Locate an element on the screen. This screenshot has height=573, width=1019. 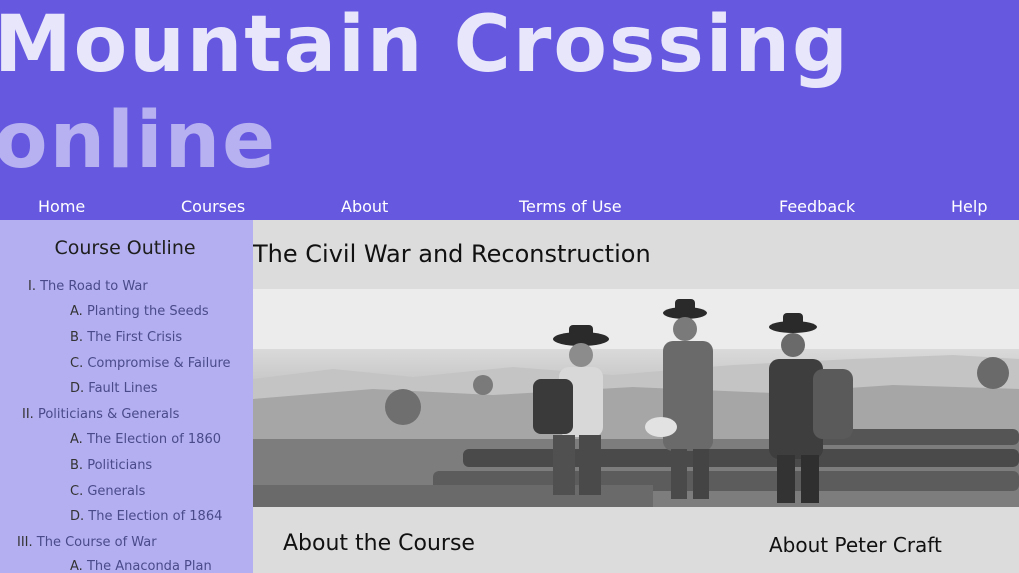
nav-terms-of-use: Terms of Use is located at coordinates (570, 206).